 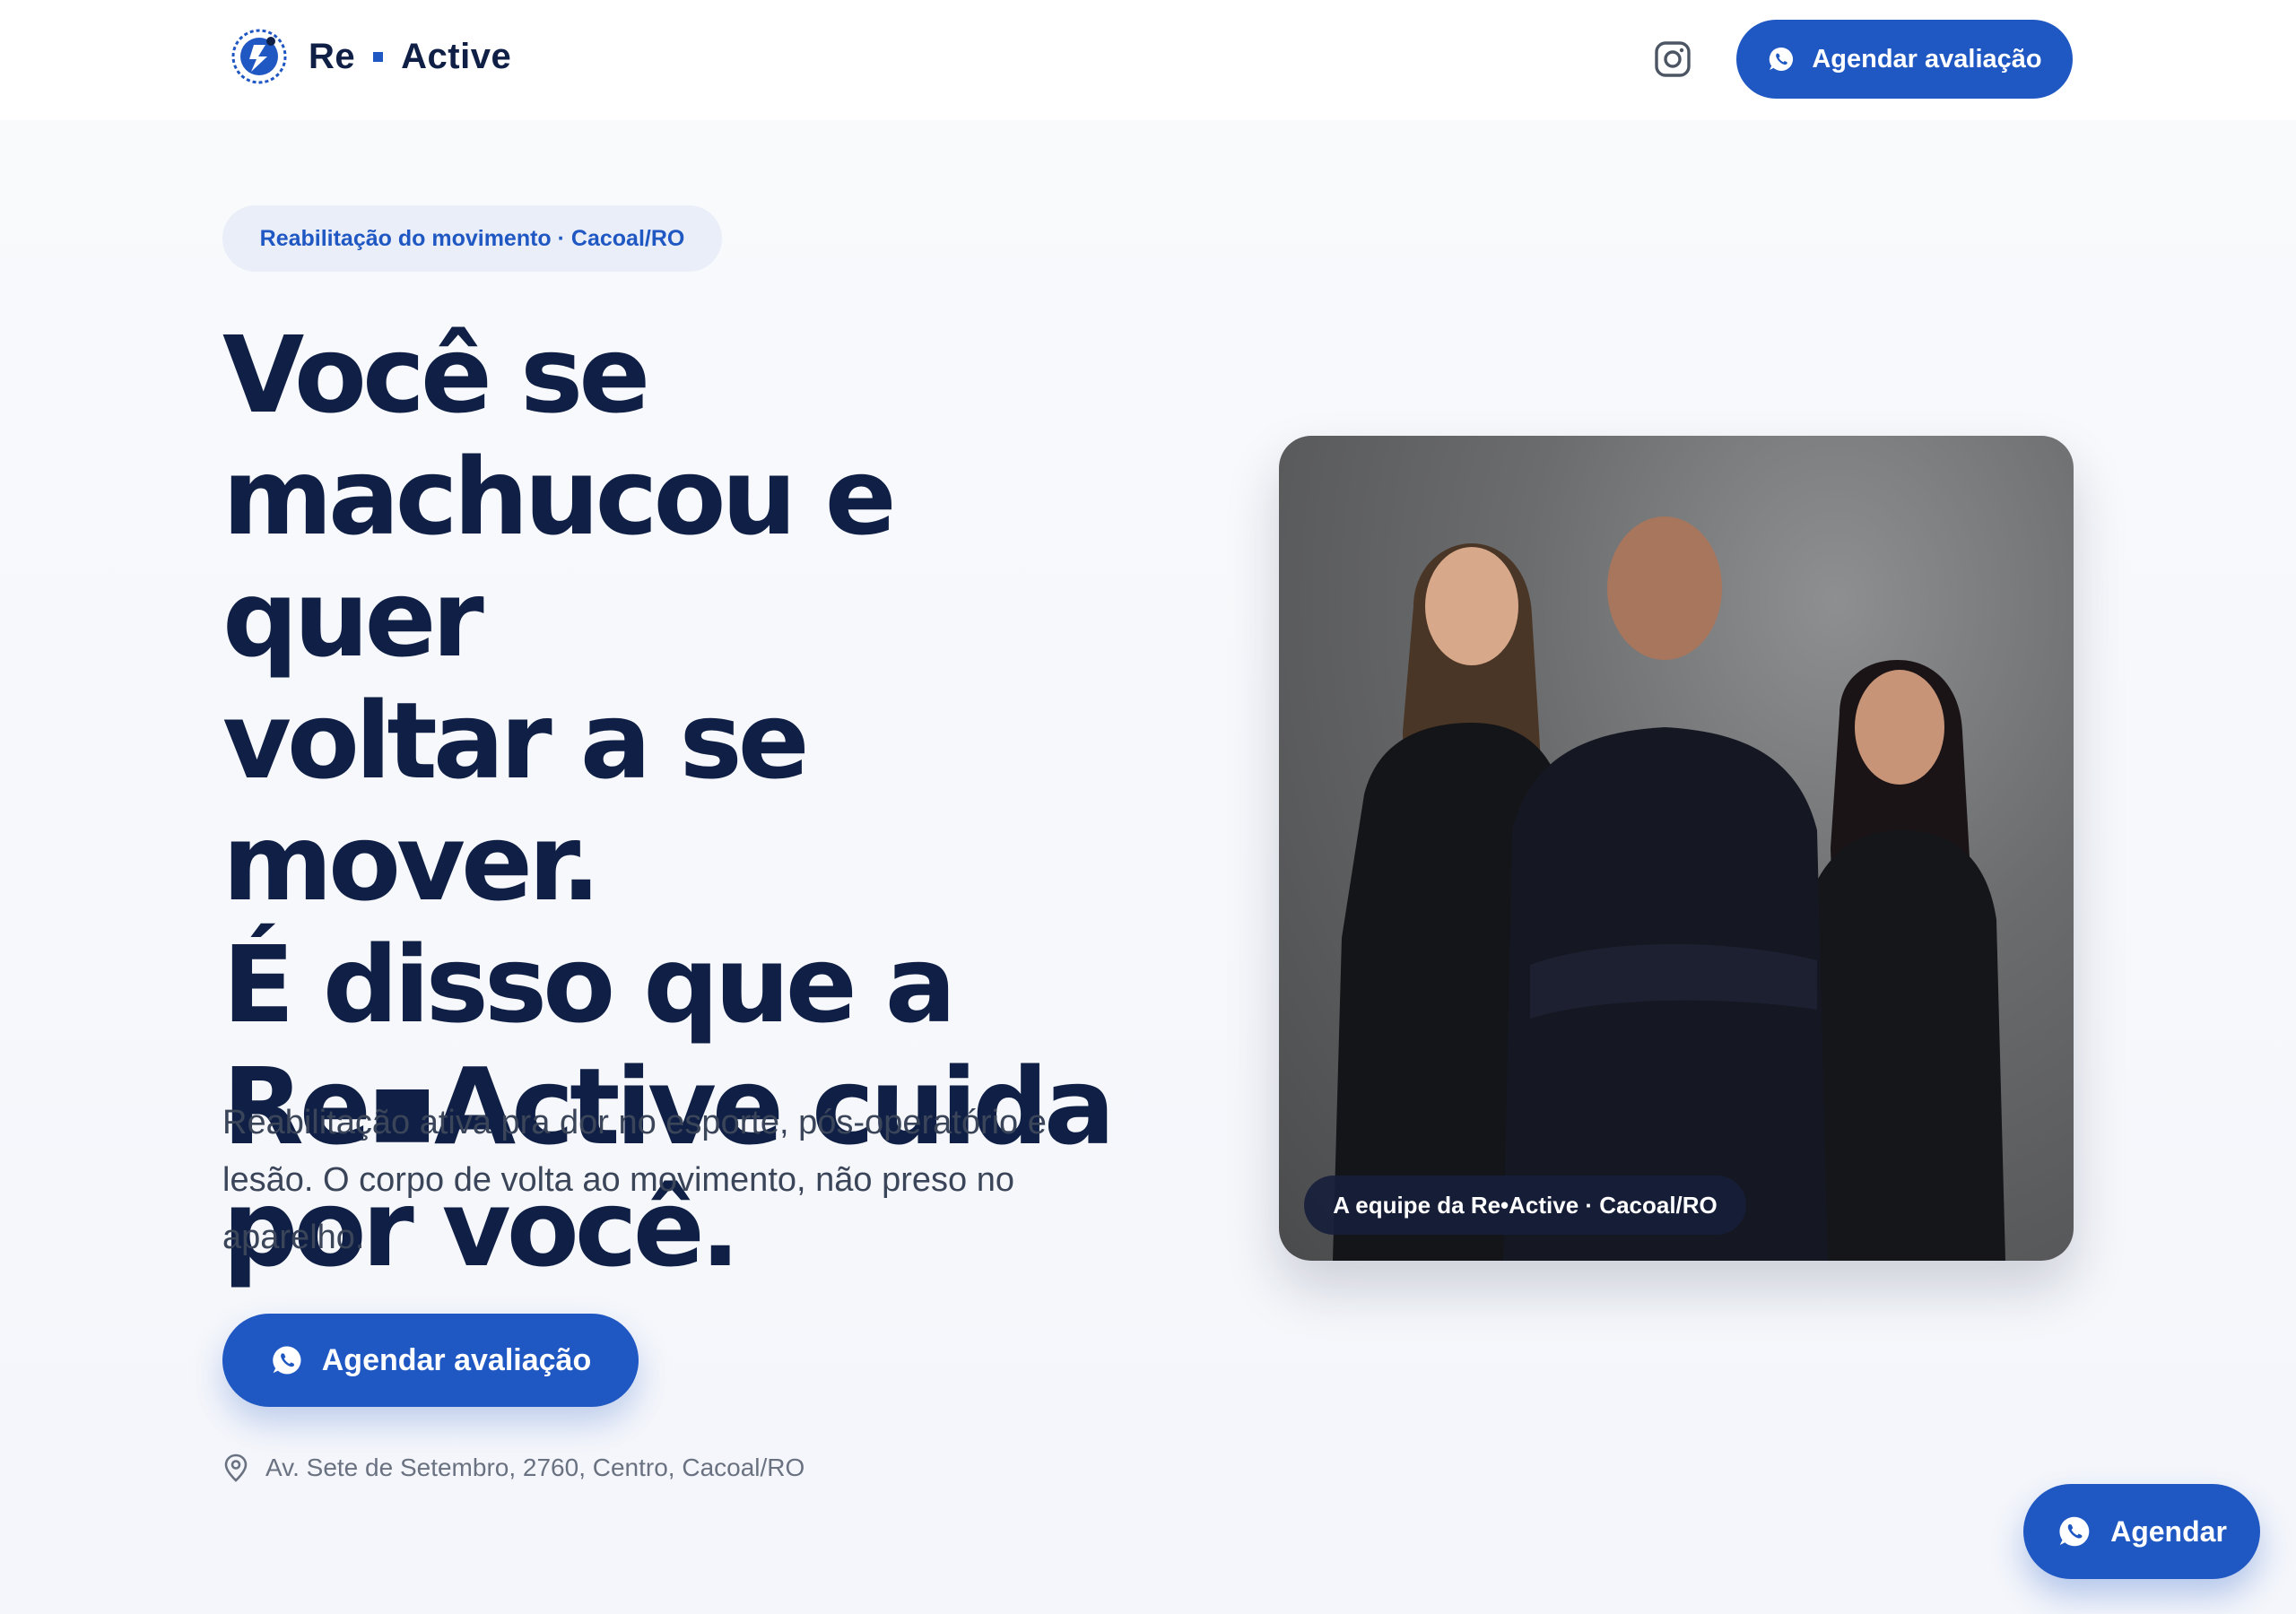 What do you see at coordinates (472, 239) in the screenshot?
I see `hero-tag: Reabilitação do movimento · Cacoal/RO` at bounding box center [472, 239].